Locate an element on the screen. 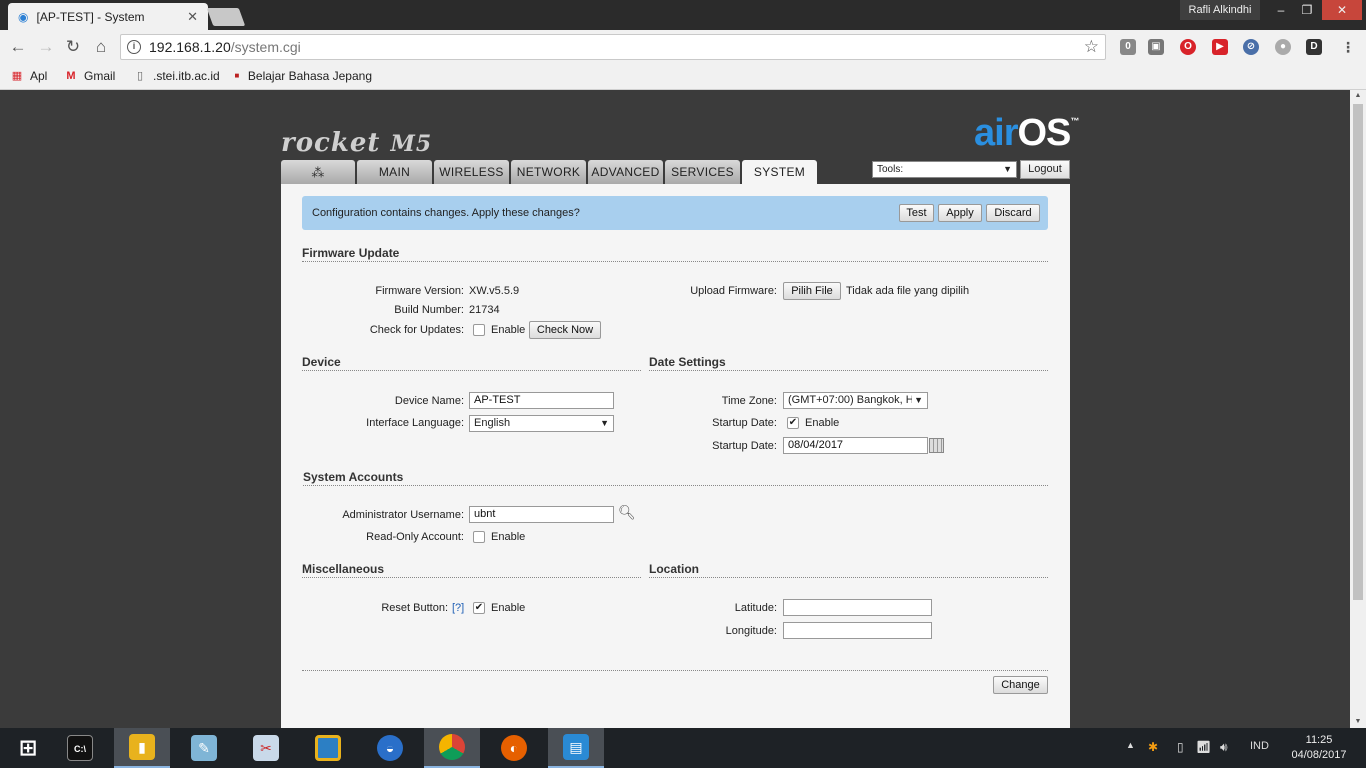 This screenshot has width=1366, height=768. notepad-icon: ✎ is located at coordinates (204, 748).